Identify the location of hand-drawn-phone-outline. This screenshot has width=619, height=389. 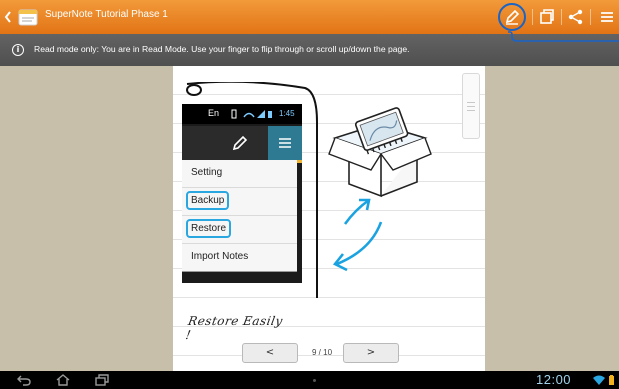
(252, 190).